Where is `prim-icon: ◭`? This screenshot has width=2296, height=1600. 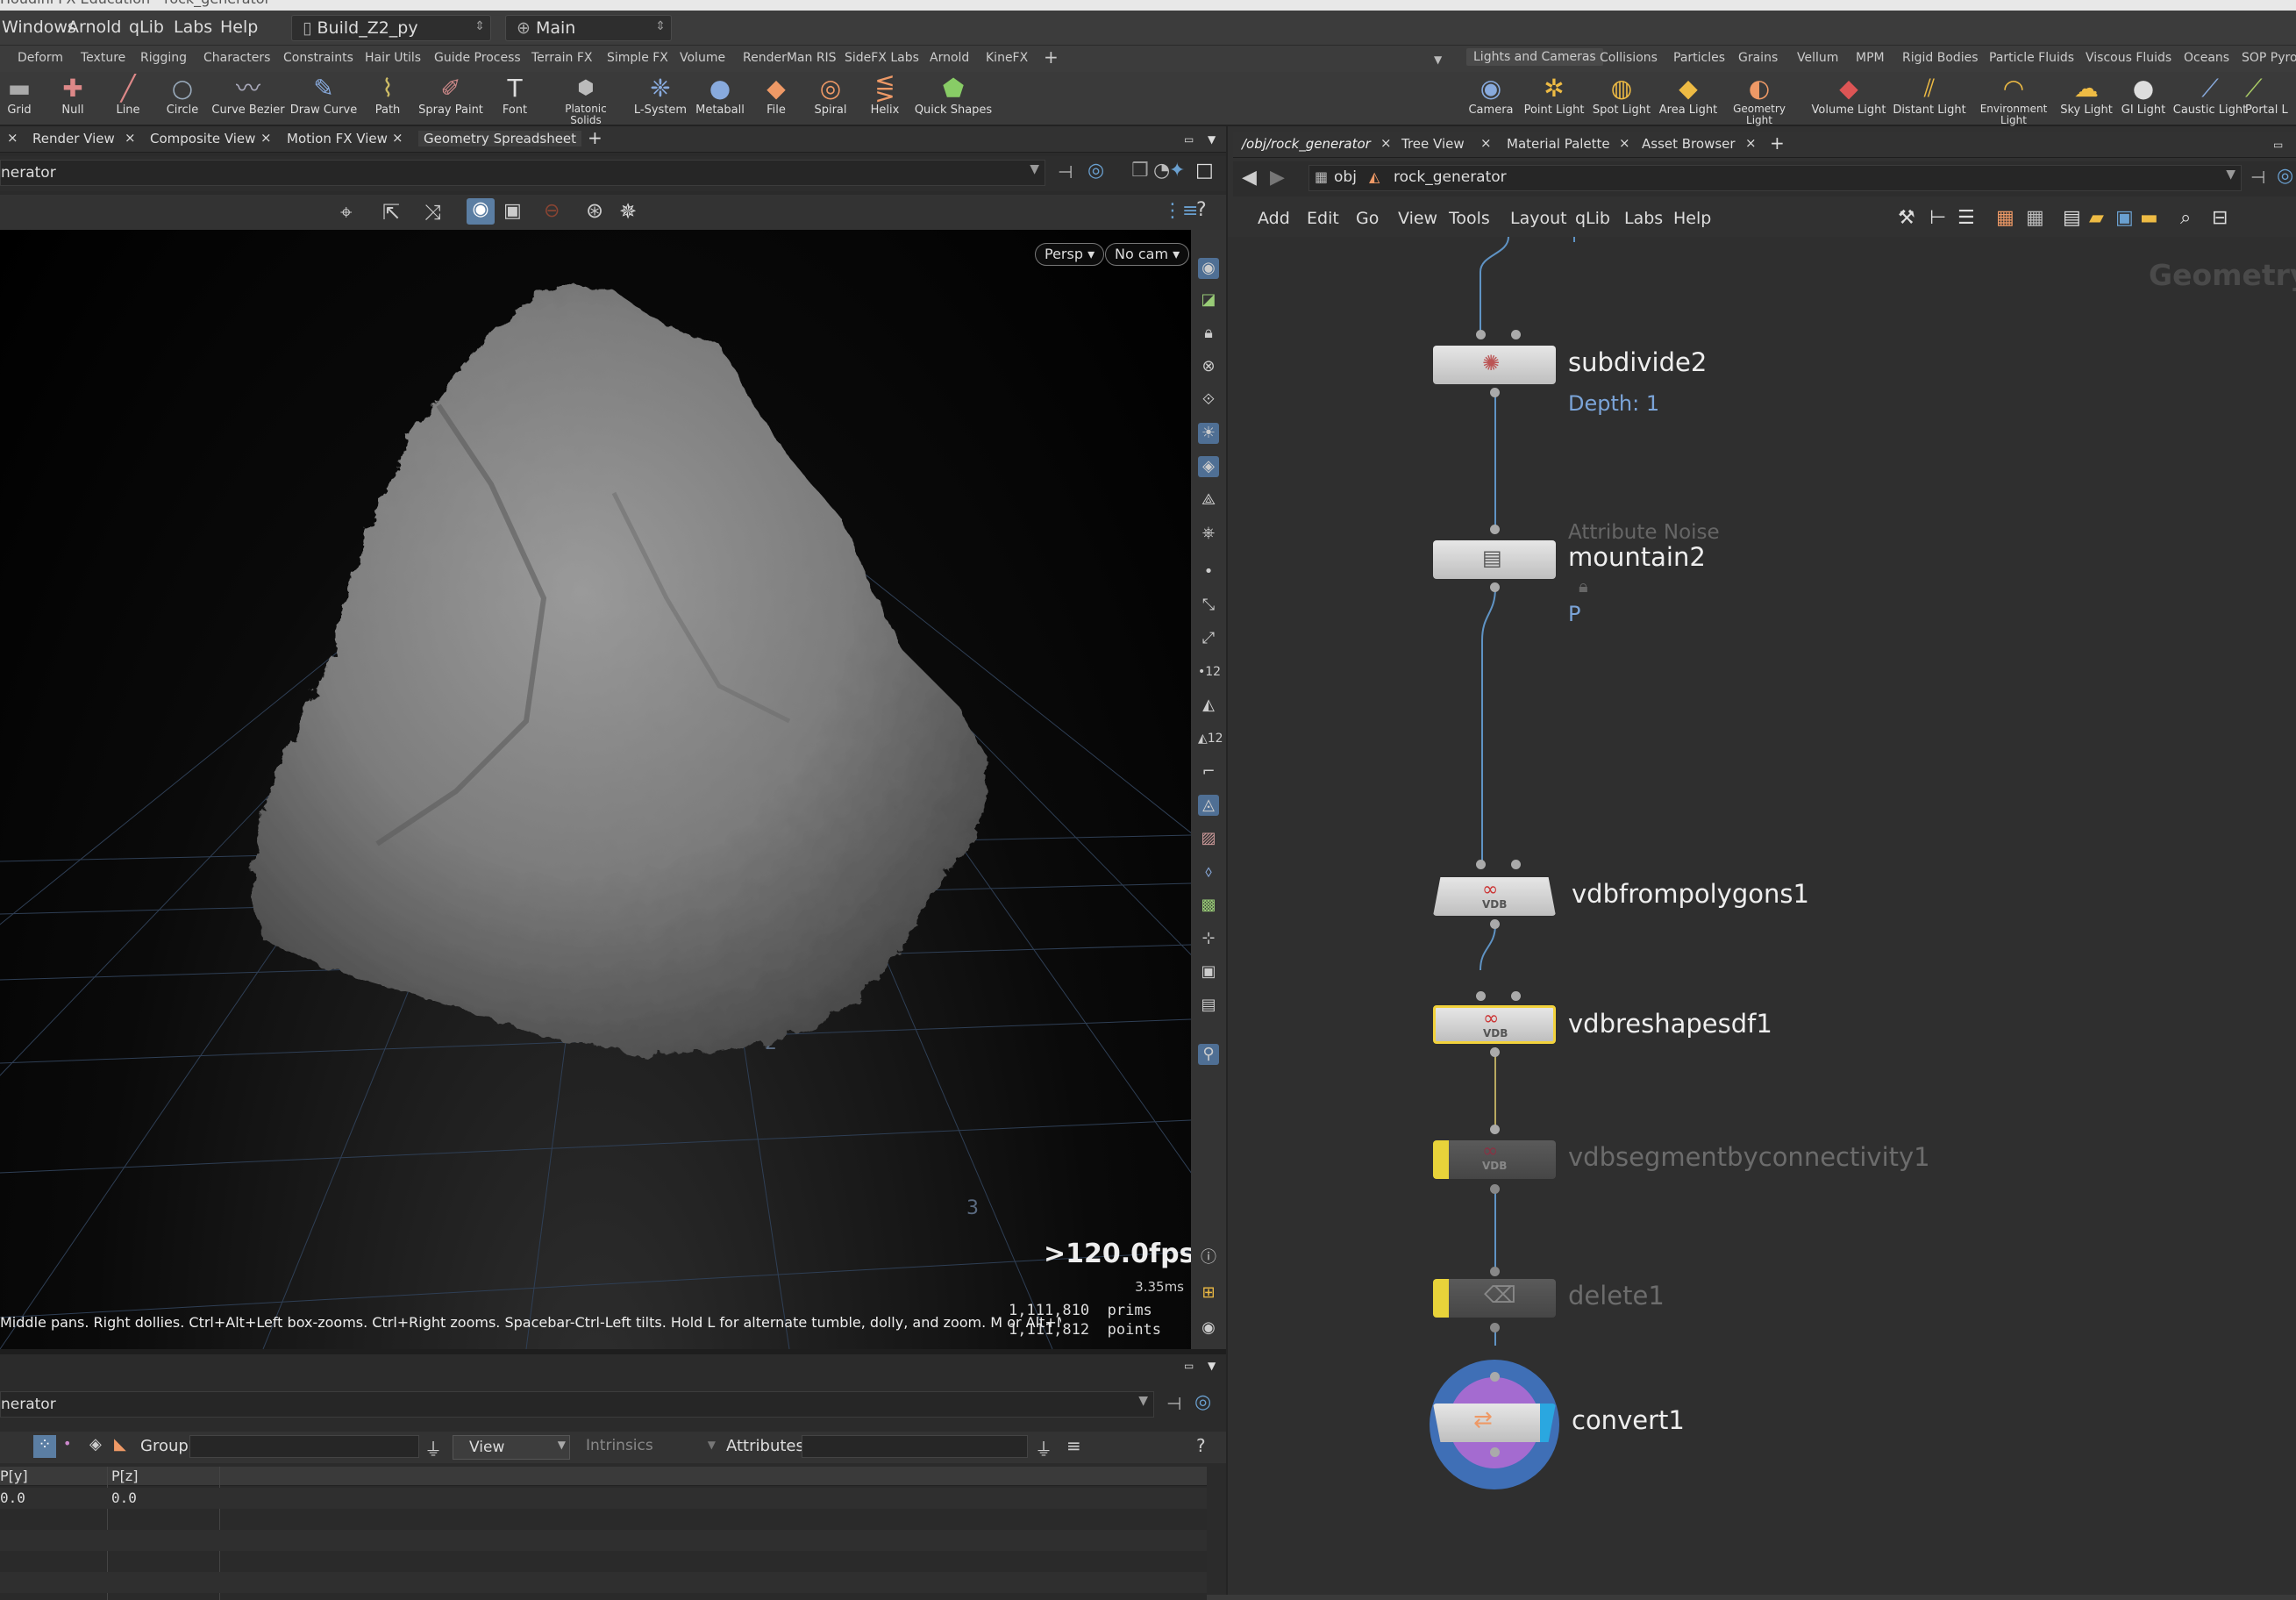
prim-icon: ◭ is located at coordinates (1208, 705).